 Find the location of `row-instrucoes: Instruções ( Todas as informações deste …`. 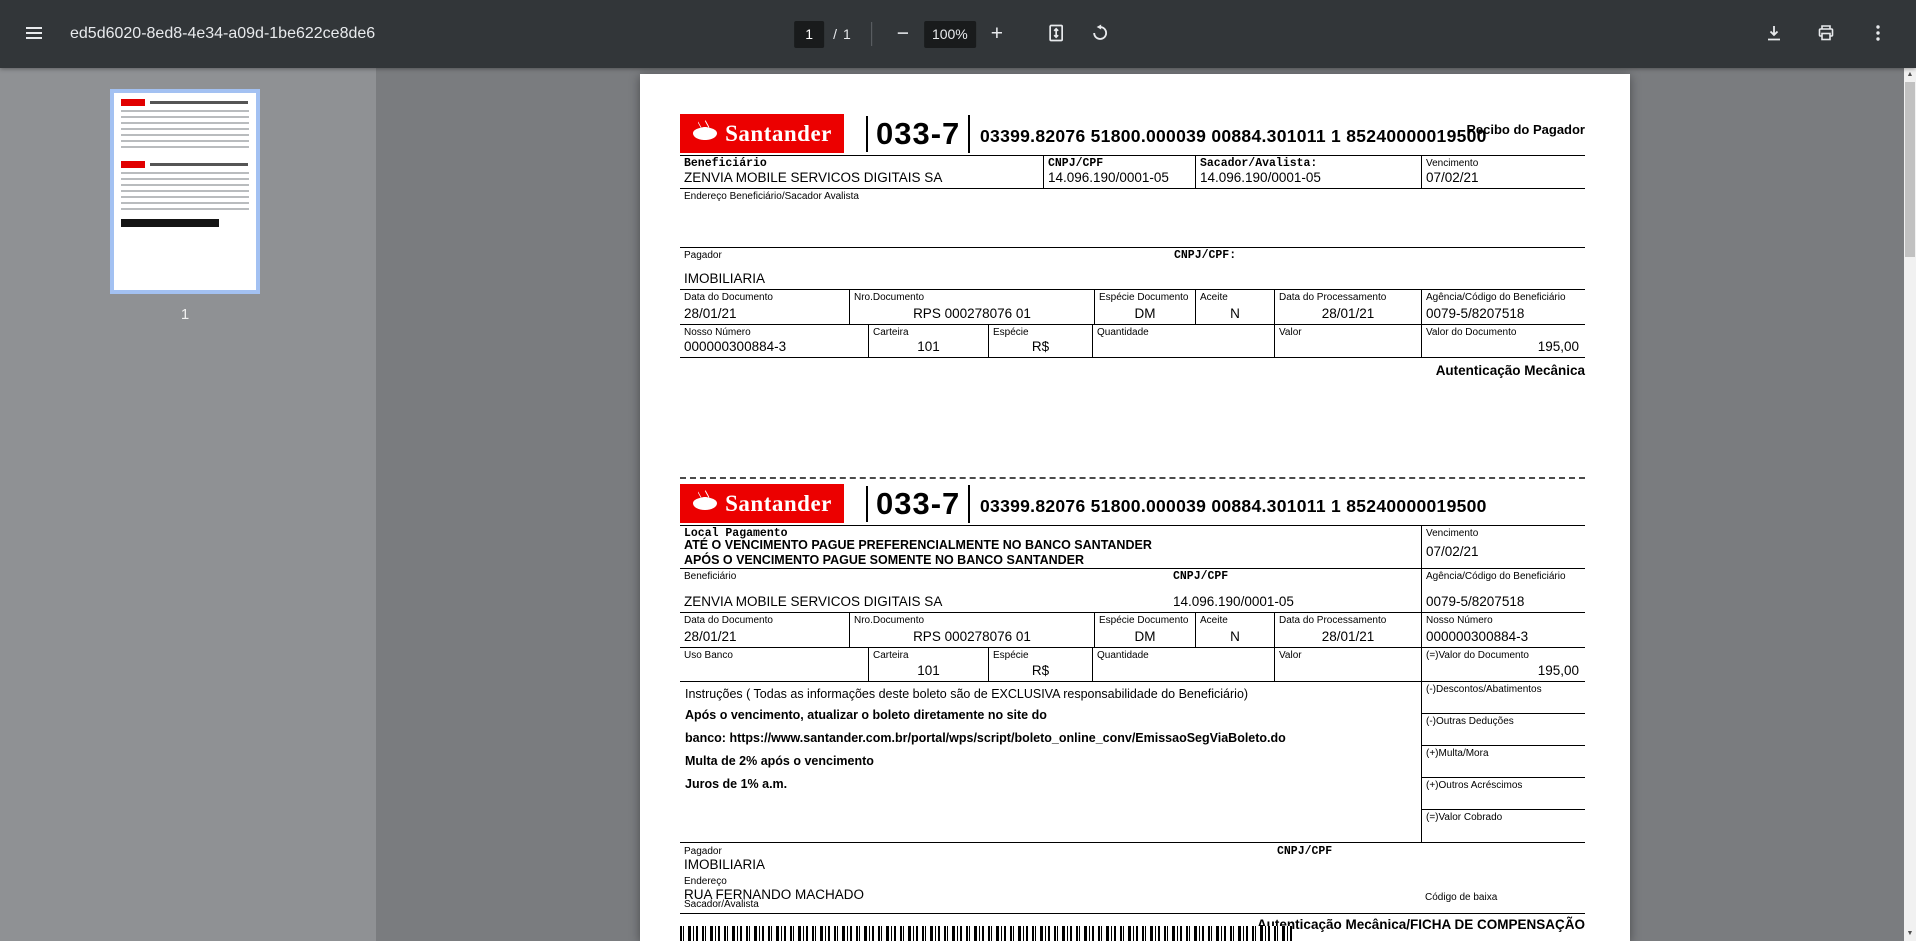

row-instrucoes: Instruções ( Todas as informações deste … is located at coordinates (1132, 762).